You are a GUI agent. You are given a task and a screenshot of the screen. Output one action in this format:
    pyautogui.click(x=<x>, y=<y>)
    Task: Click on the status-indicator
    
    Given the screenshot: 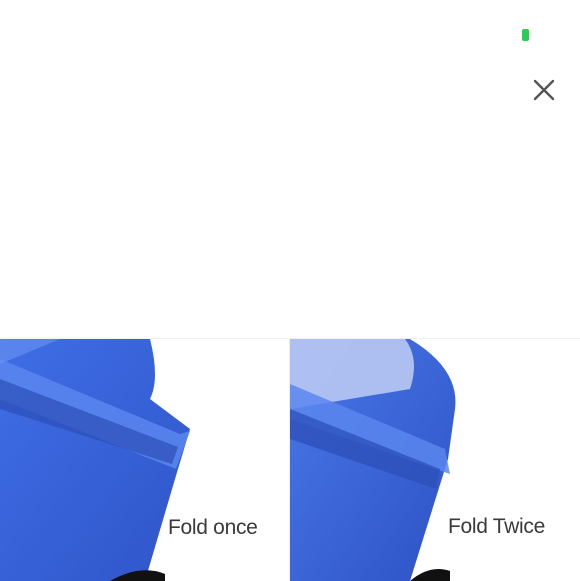 What is the action you would take?
    pyautogui.click(x=525, y=35)
    